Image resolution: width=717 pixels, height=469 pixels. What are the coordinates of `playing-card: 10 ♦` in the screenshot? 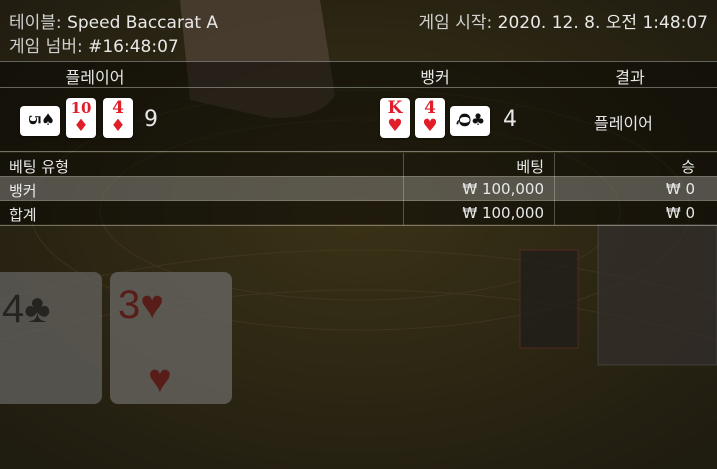 It's located at (81, 118).